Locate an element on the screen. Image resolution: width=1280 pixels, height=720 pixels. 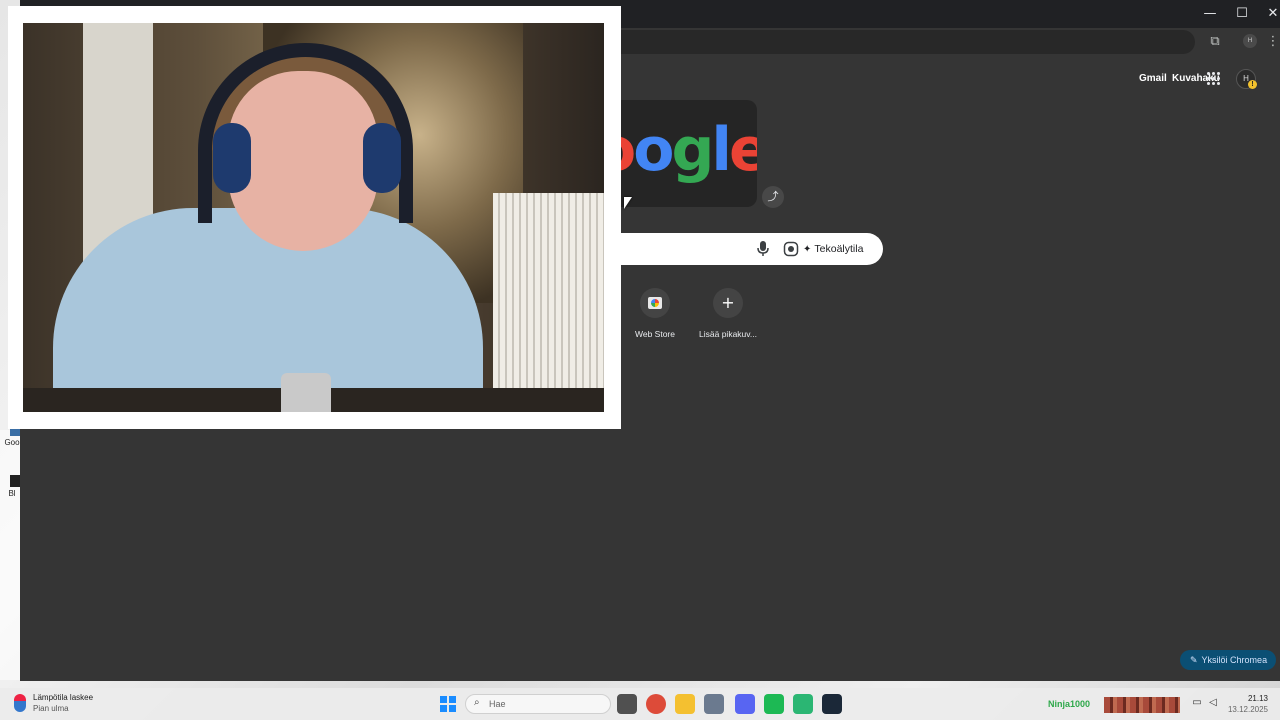
kebab-menu-icon: ⋮ is located at coordinates (1272, 42).